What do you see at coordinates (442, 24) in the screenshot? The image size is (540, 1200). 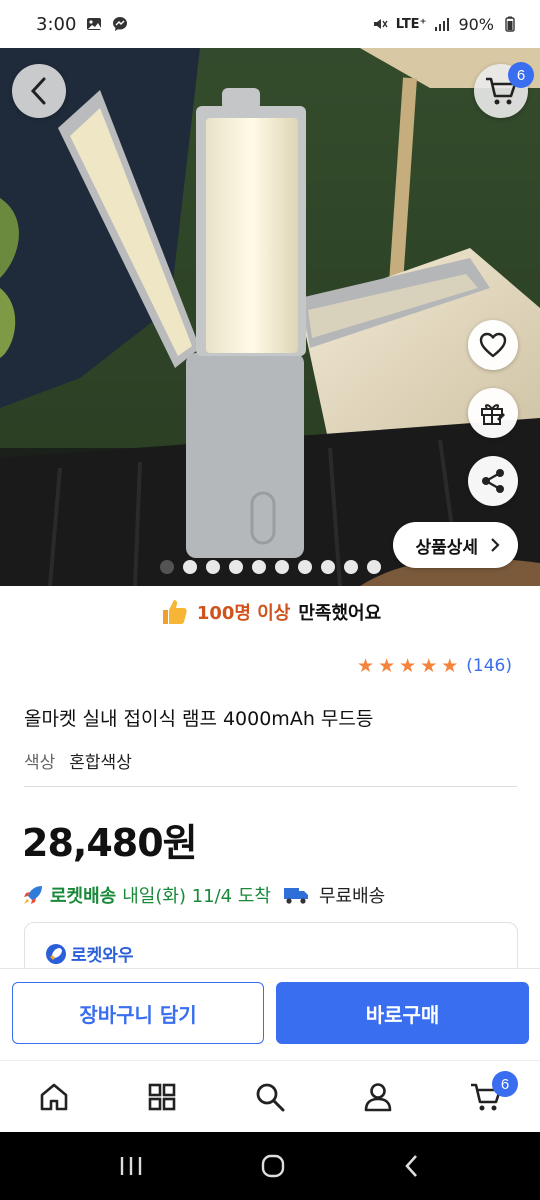 I see `signal-icon` at bounding box center [442, 24].